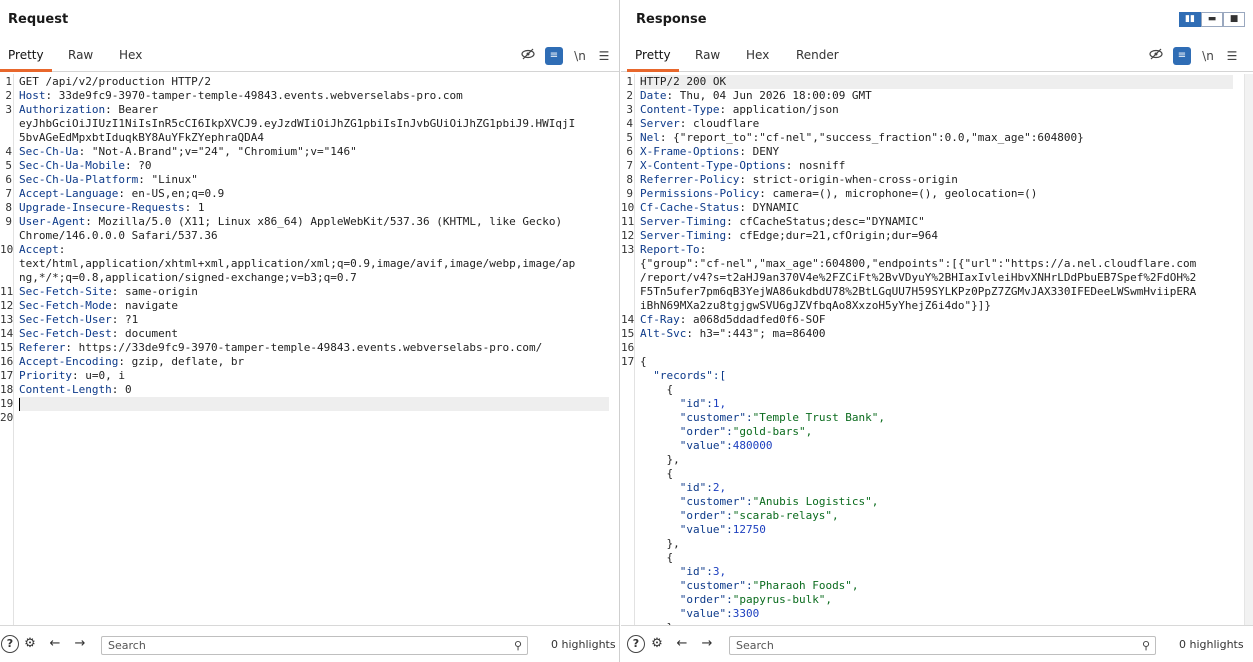 The height and width of the screenshot is (662, 1253). I want to click on code-line: Content-Type: application/json, so click(739, 110).